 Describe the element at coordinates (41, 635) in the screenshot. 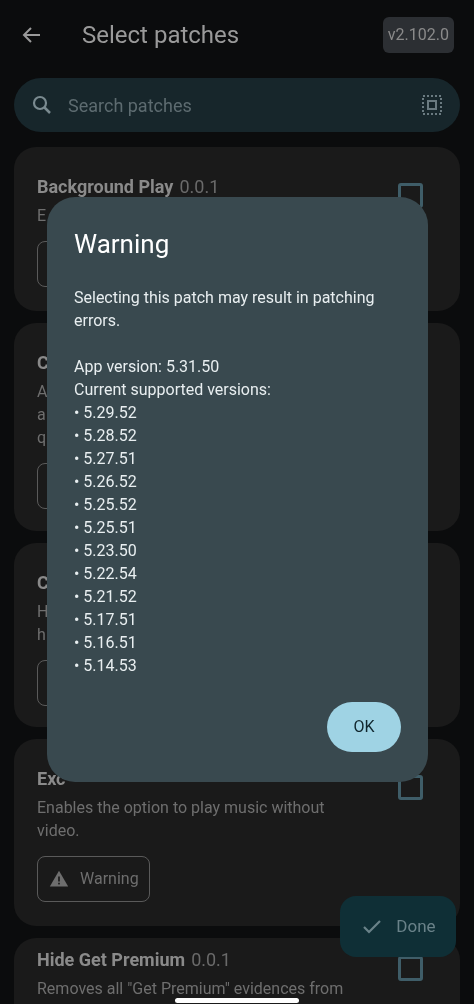

I see `patch-description: h` at that location.